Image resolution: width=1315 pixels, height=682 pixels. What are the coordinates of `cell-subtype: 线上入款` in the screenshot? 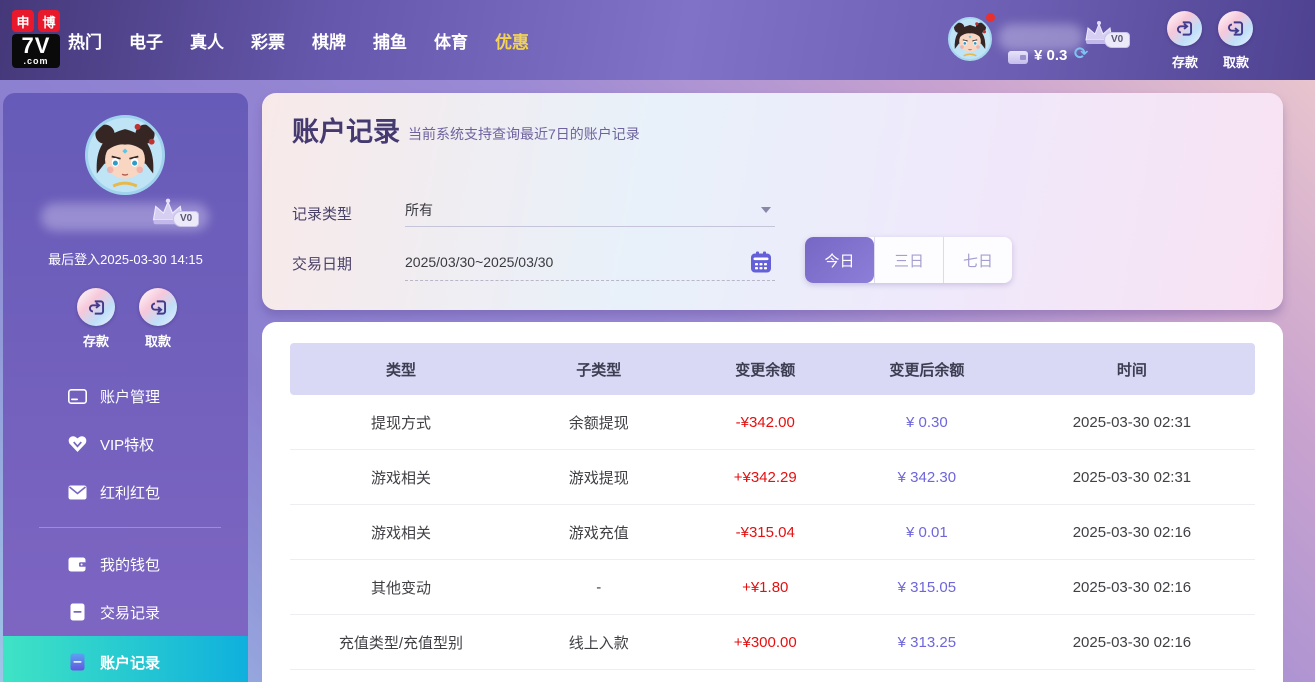 It's located at (598, 643).